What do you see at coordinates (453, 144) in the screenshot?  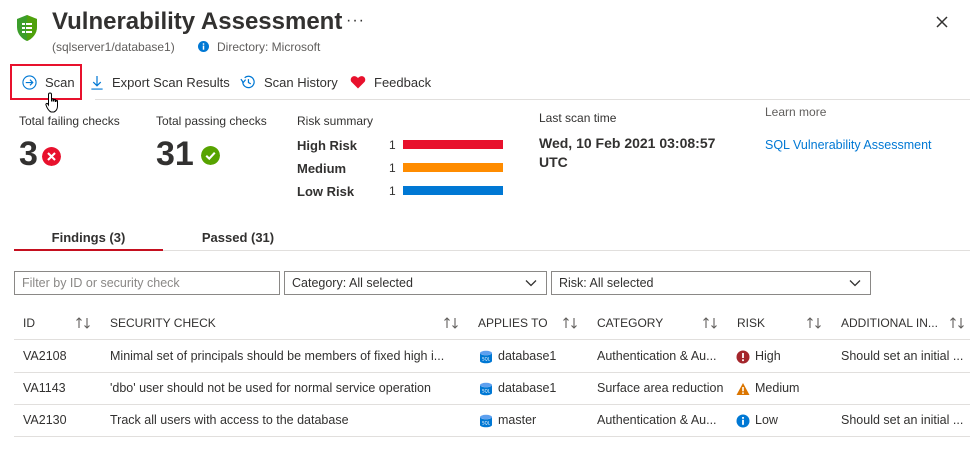 I see `risk-bar-high` at bounding box center [453, 144].